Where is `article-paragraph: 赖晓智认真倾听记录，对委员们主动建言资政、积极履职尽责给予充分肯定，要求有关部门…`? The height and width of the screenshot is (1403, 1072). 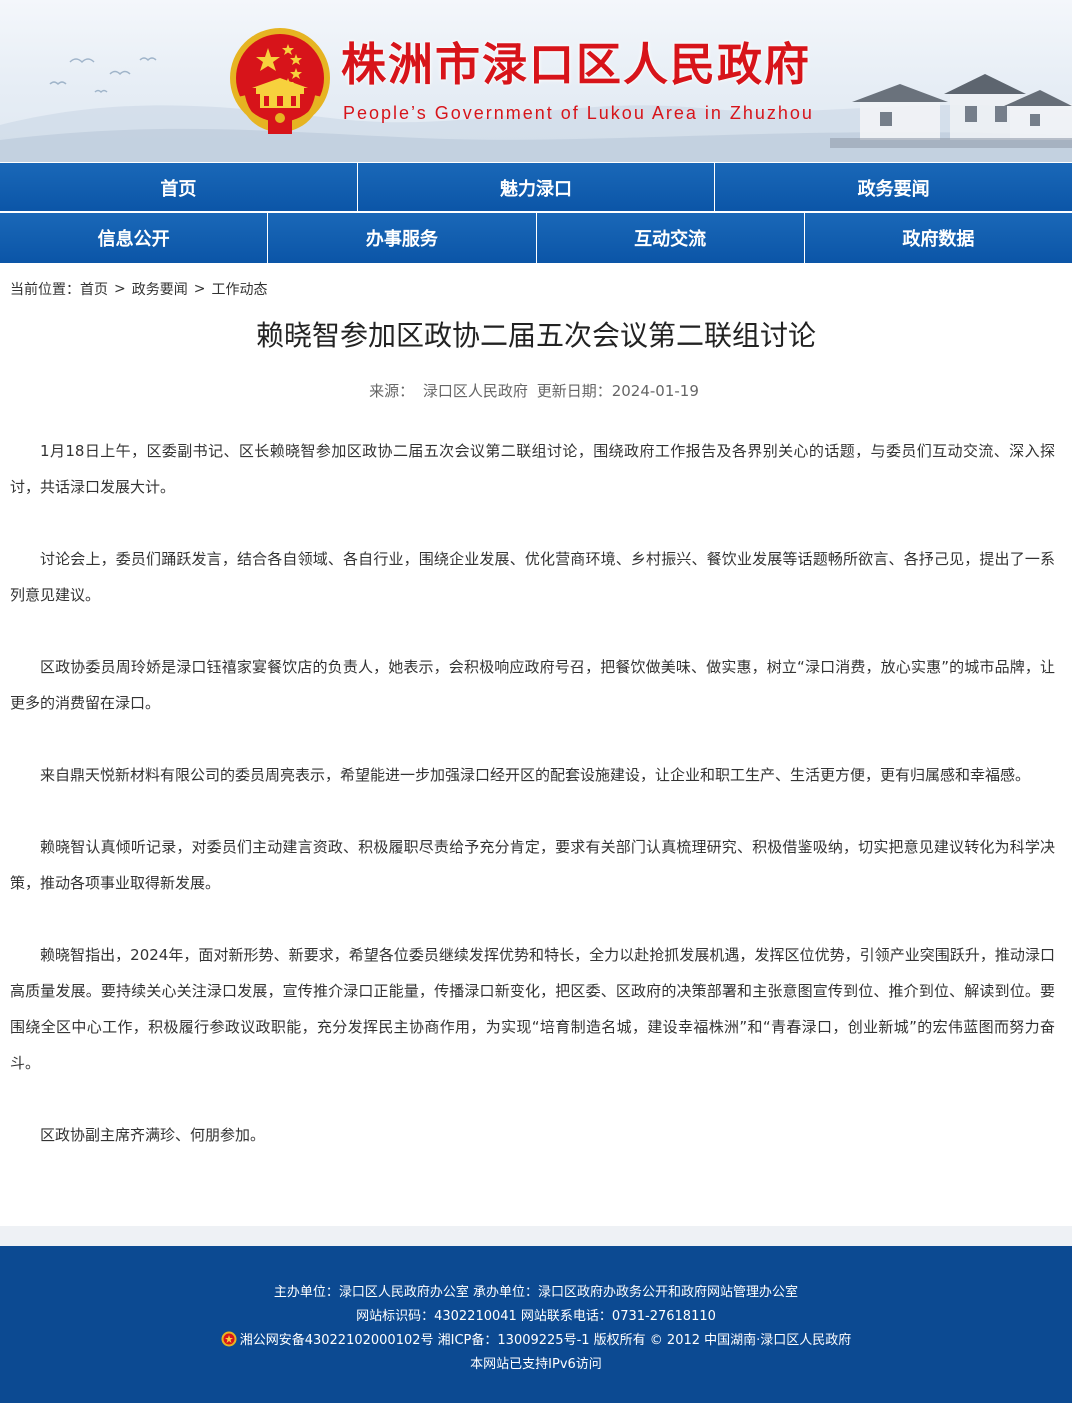
article-paragraph: 赖晓智认真倾听记录，对委员们主动建言资政、积极履职尽责给予充分肯定，要求有关部门… is located at coordinates (532, 865).